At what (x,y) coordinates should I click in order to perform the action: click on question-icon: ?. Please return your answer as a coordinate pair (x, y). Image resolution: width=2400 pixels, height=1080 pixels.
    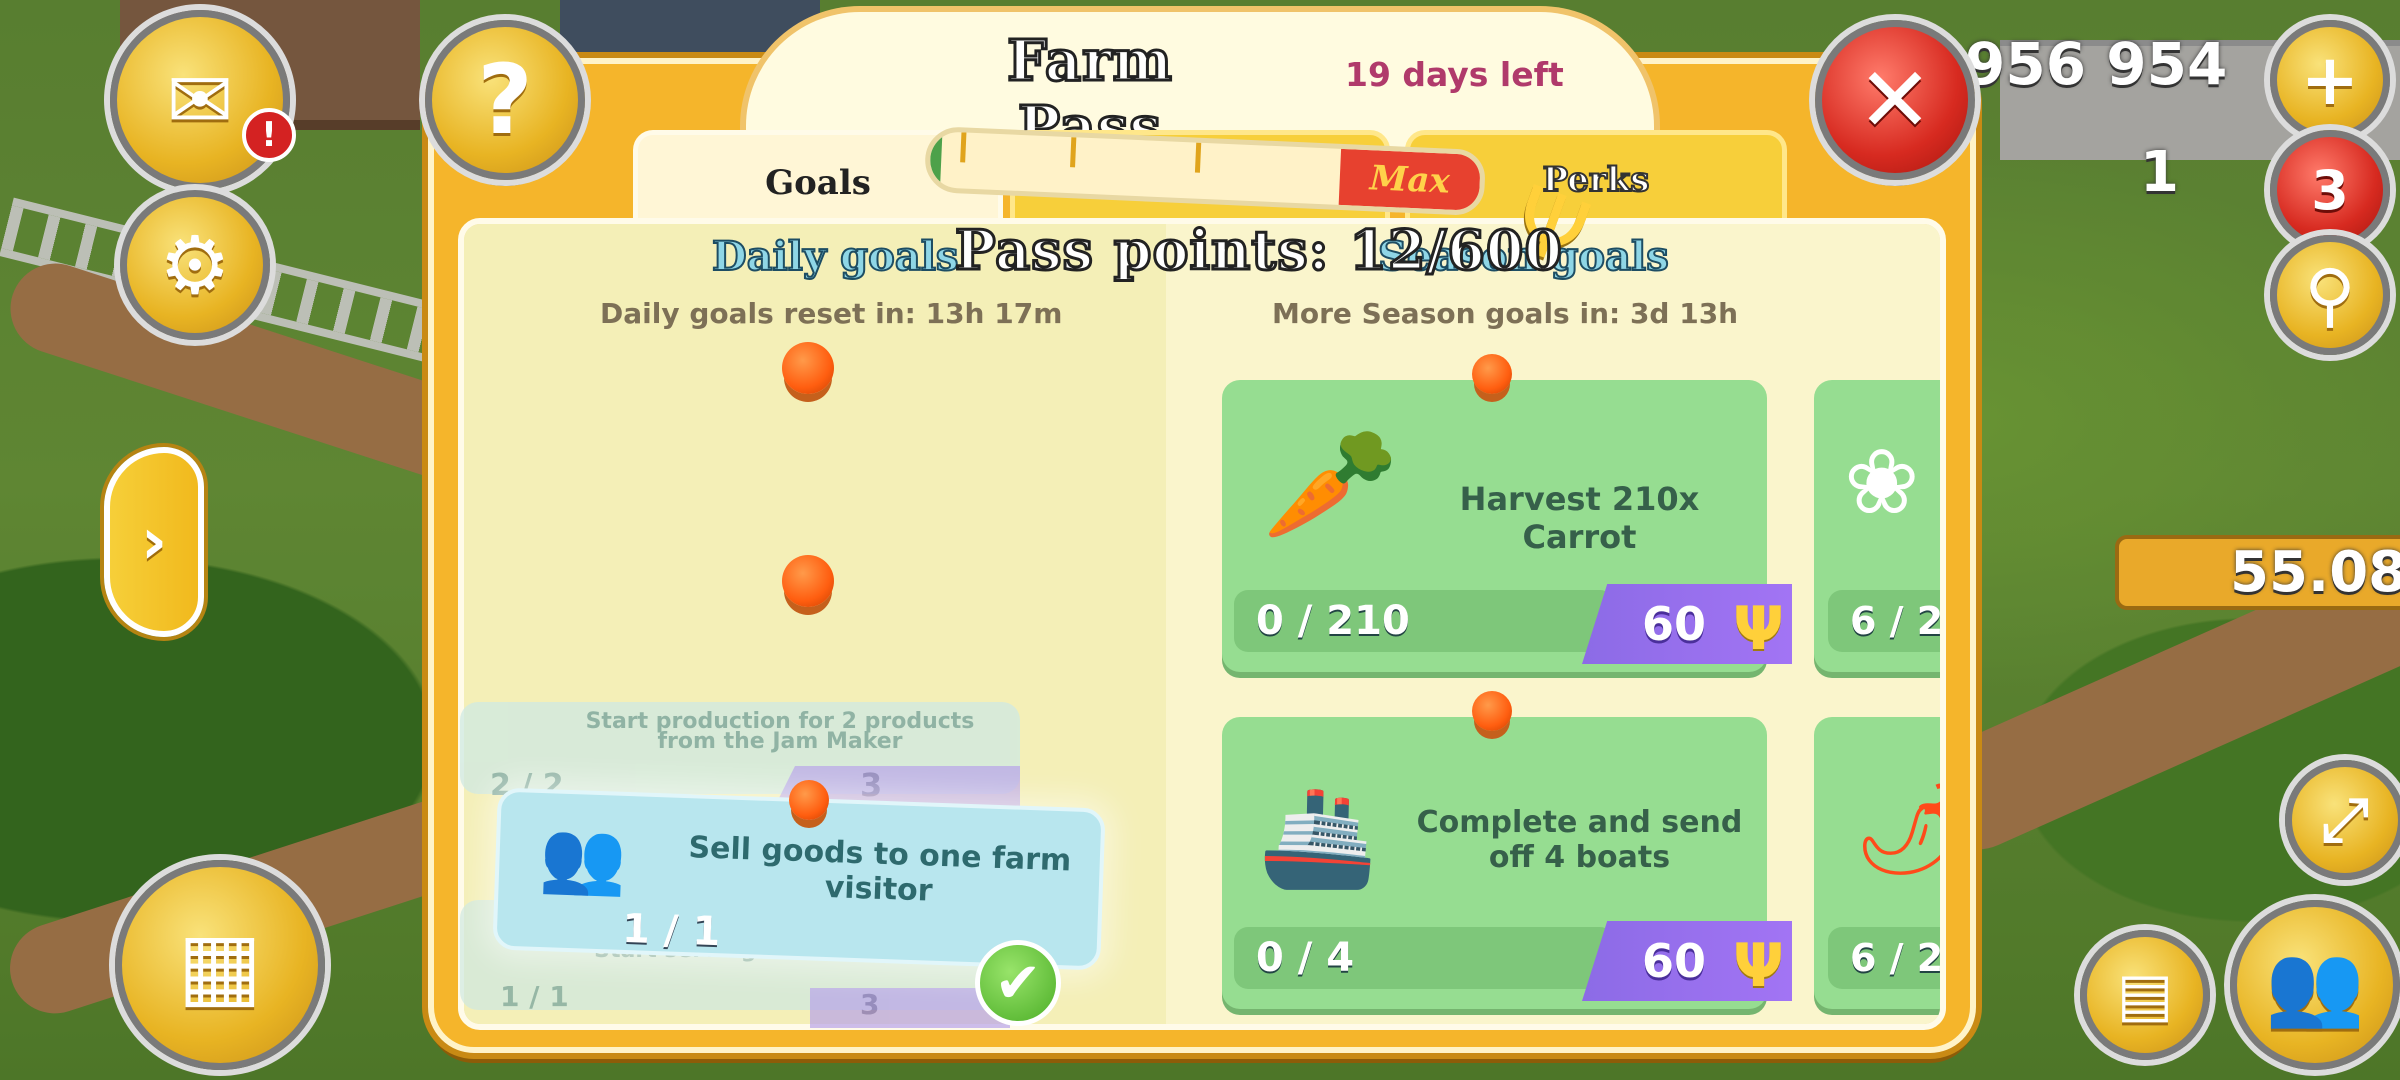
    Looking at the image, I should click on (505, 100).